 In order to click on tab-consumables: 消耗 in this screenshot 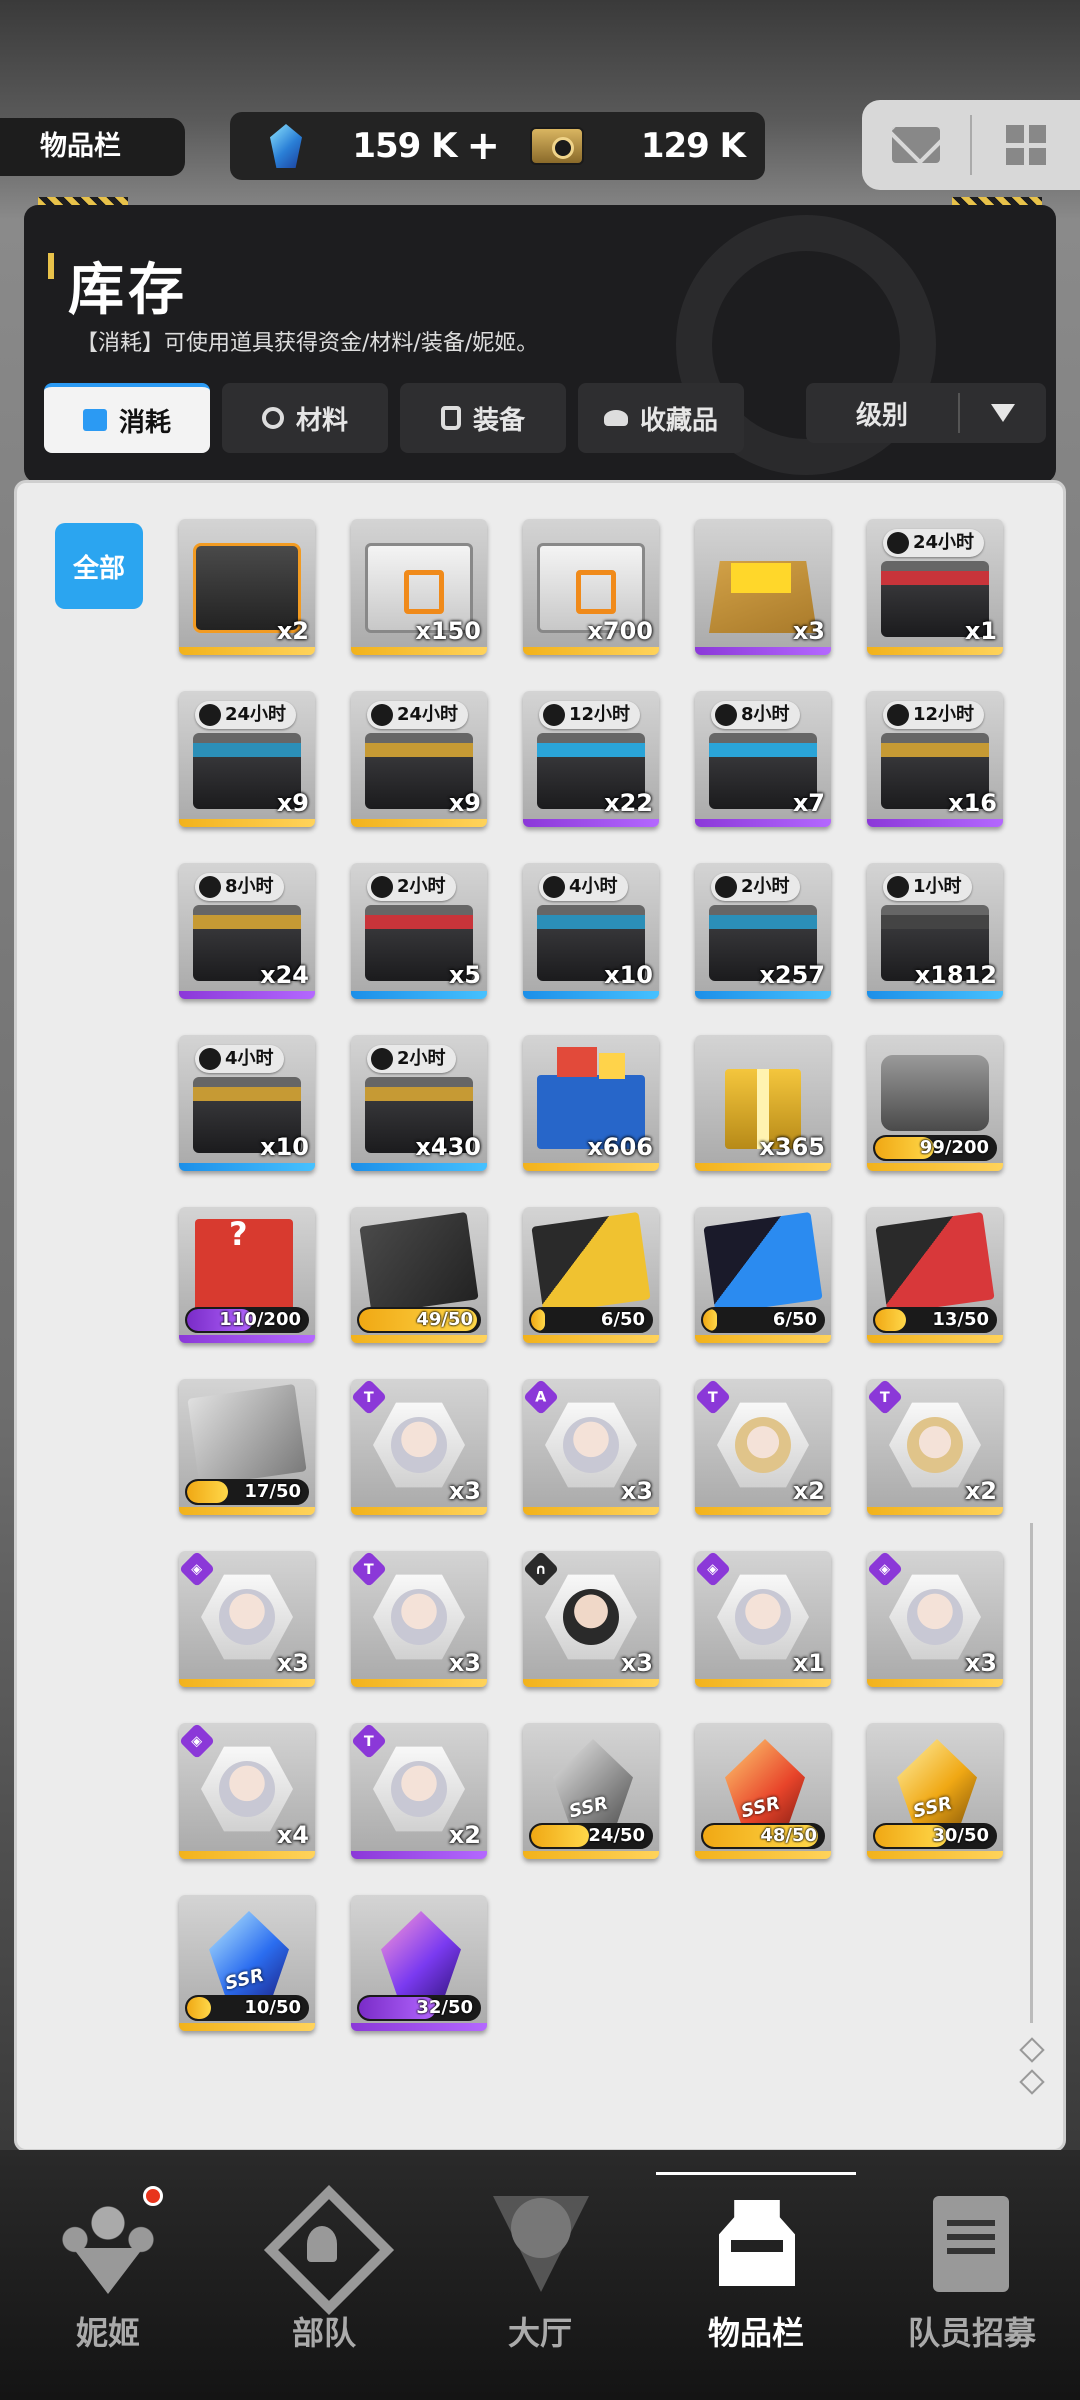, I will do `click(127, 418)`.